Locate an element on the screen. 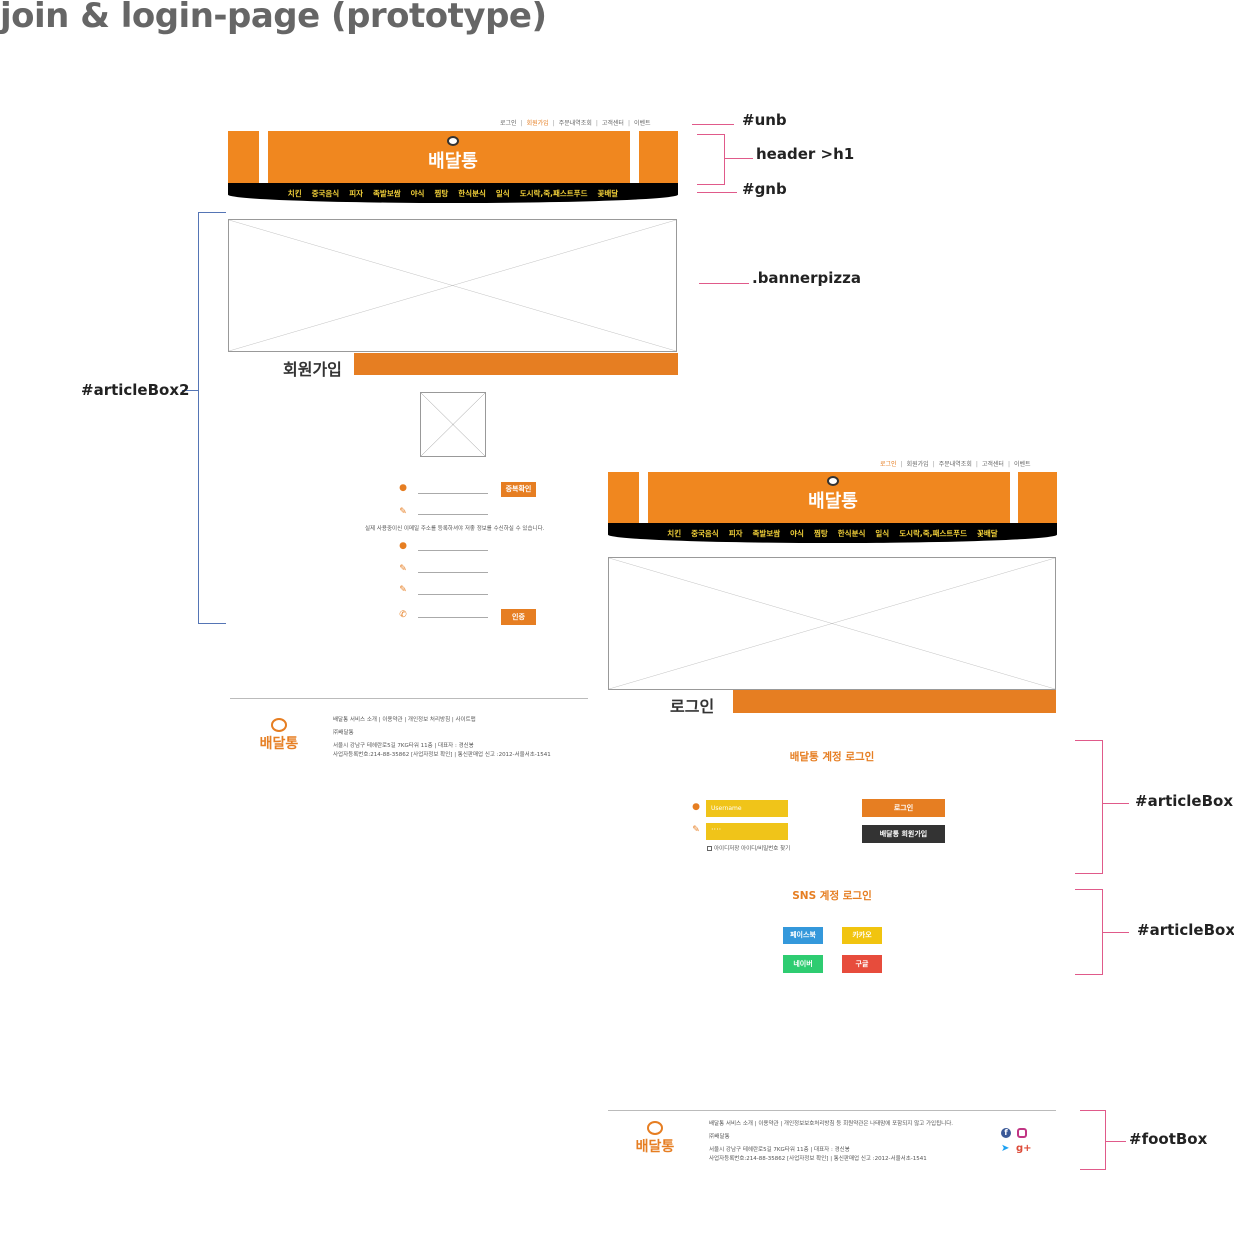  join-footer-rule is located at coordinates (409, 698).